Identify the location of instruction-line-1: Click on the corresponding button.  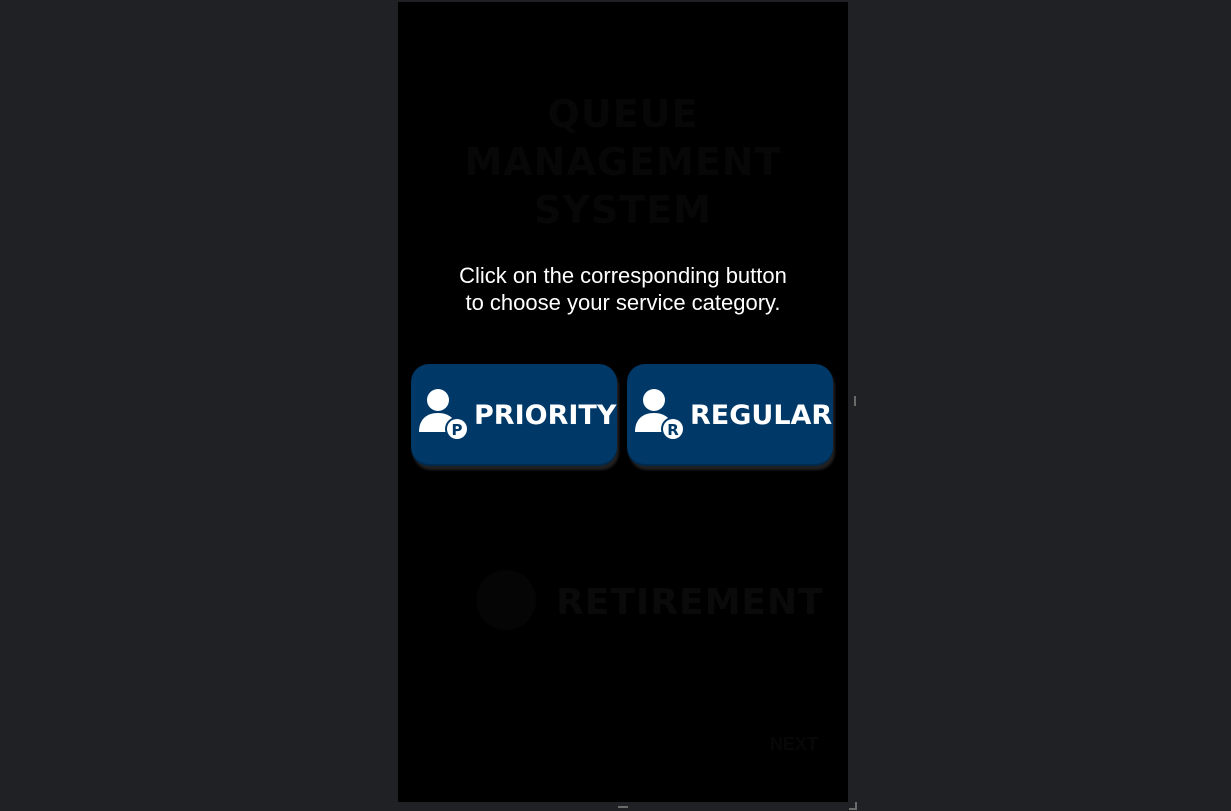
(623, 275).